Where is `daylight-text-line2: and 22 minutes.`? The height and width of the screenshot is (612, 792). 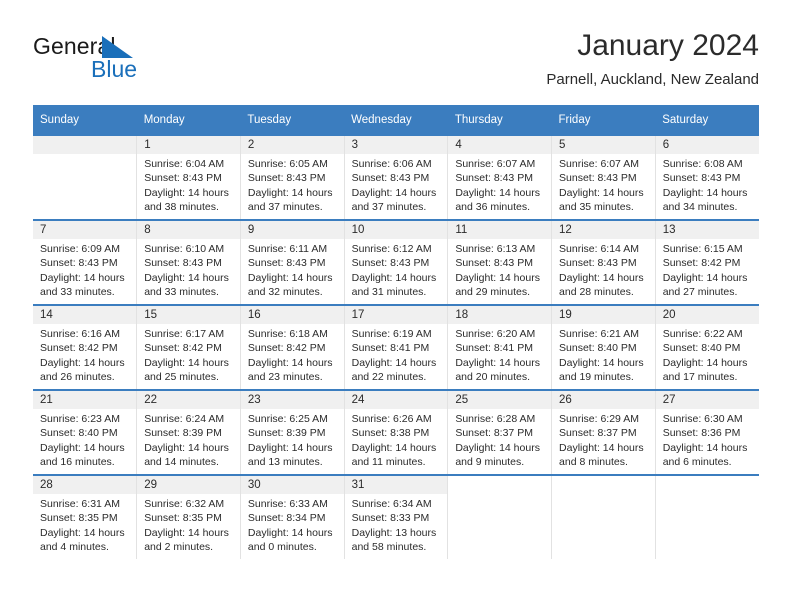 daylight-text-line2: and 22 minutes. is located at coordinates (389, 377).